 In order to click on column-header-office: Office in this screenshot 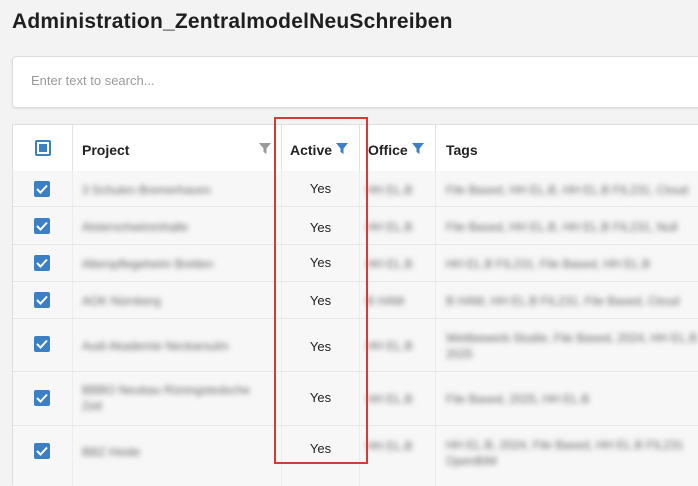, I will do `click(398, 148)`.